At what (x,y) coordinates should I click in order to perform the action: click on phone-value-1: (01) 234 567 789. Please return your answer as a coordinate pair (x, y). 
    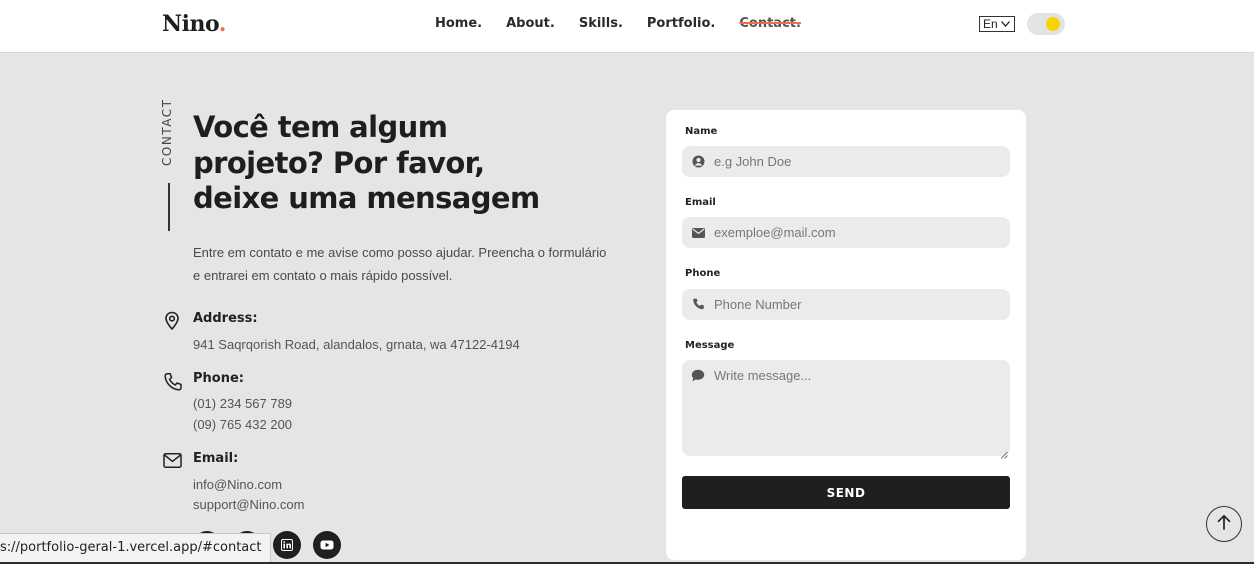
    Looking at the image, I should click on (243, 403).